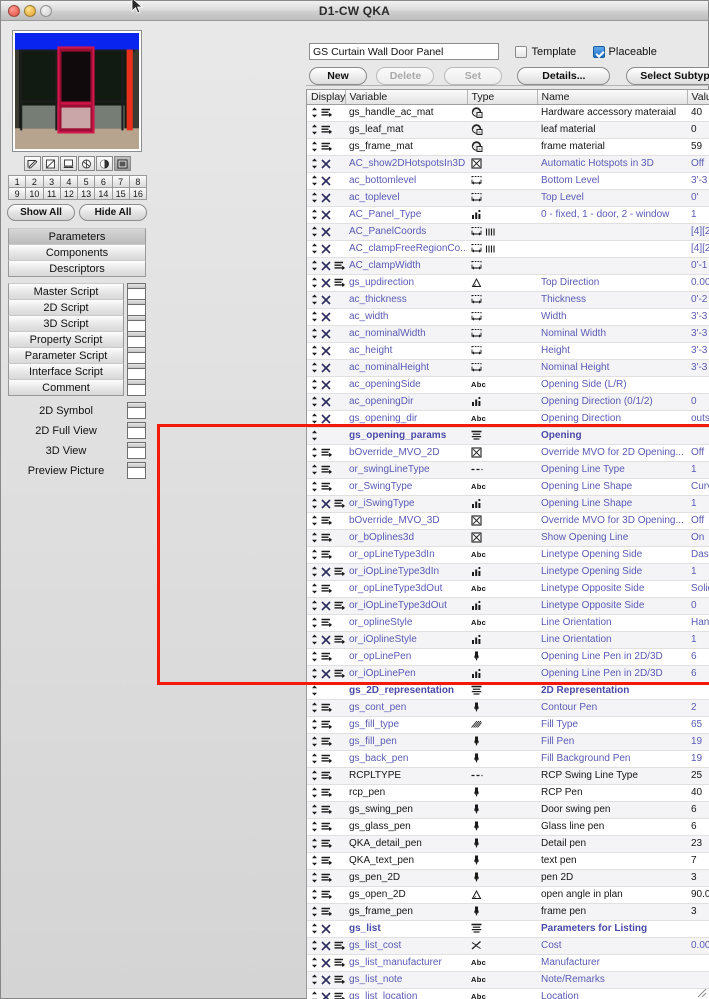  What do you see at coordinates (508, 674) in the screenshot?
I see `table-row: or_iOpLinePen Opening Line Pen in 2D/3D 6` at bounding box center [508, 674].